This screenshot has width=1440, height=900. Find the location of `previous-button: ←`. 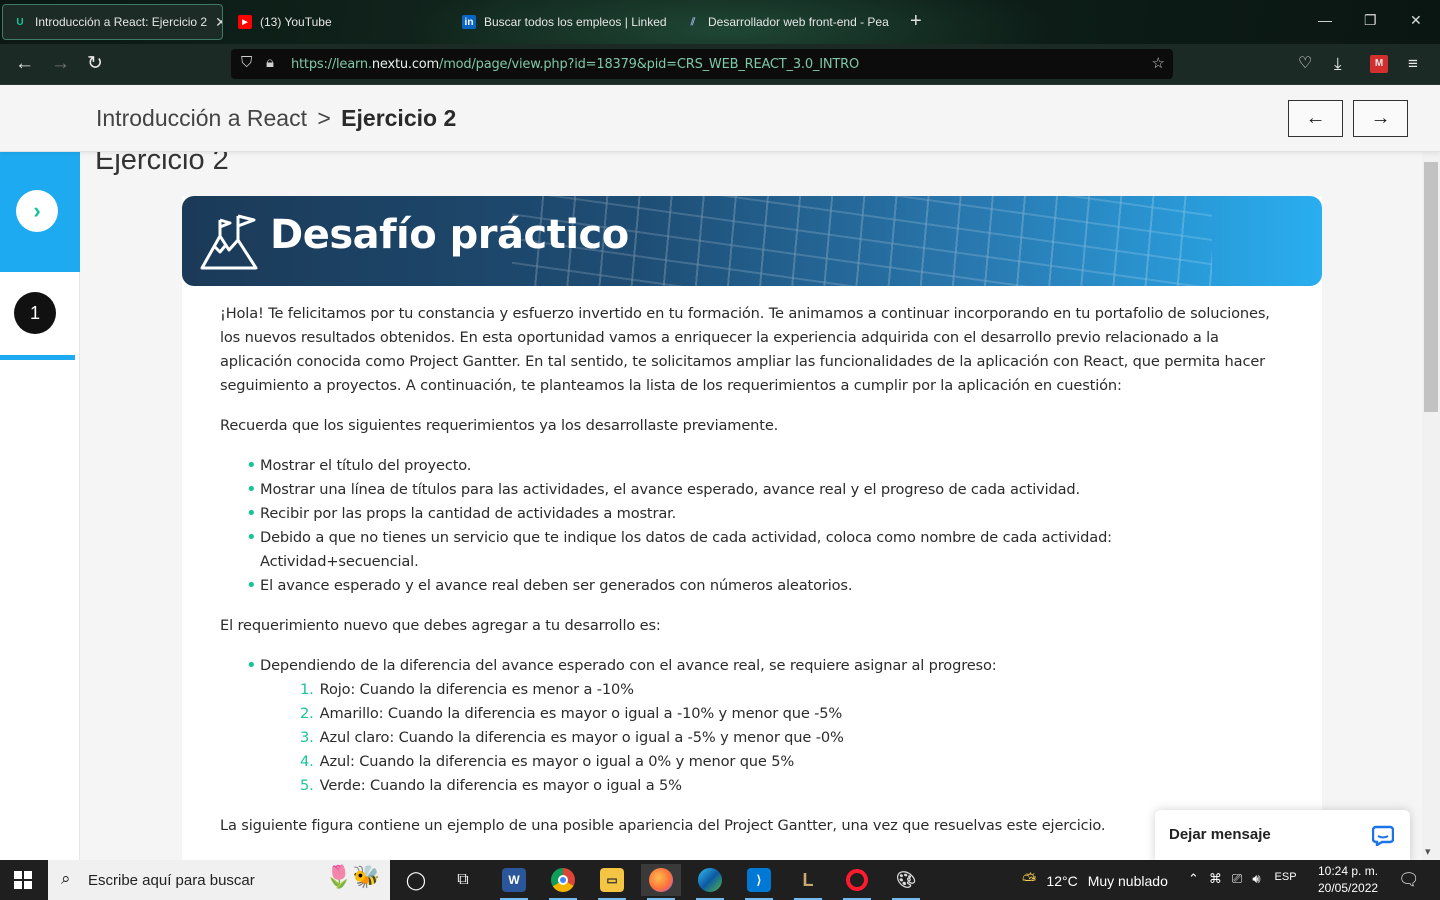

previous-button: ← is located at coordinates (1315, 118).